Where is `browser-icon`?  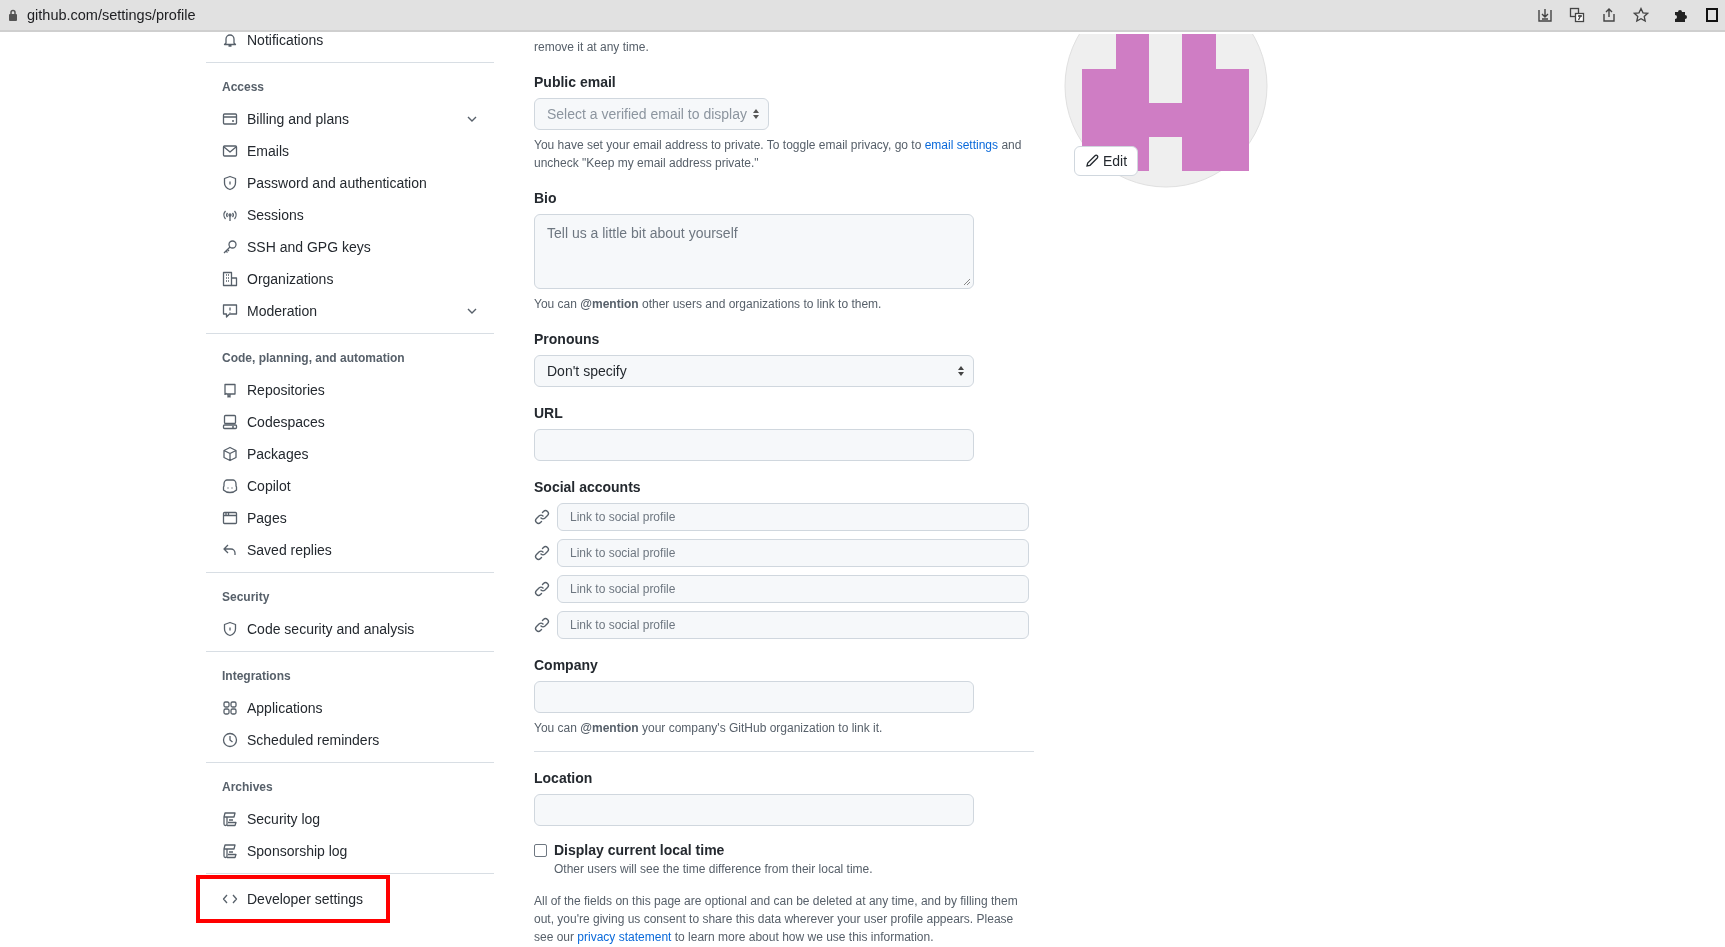
browser-icon is located at coordinates (230, 518).